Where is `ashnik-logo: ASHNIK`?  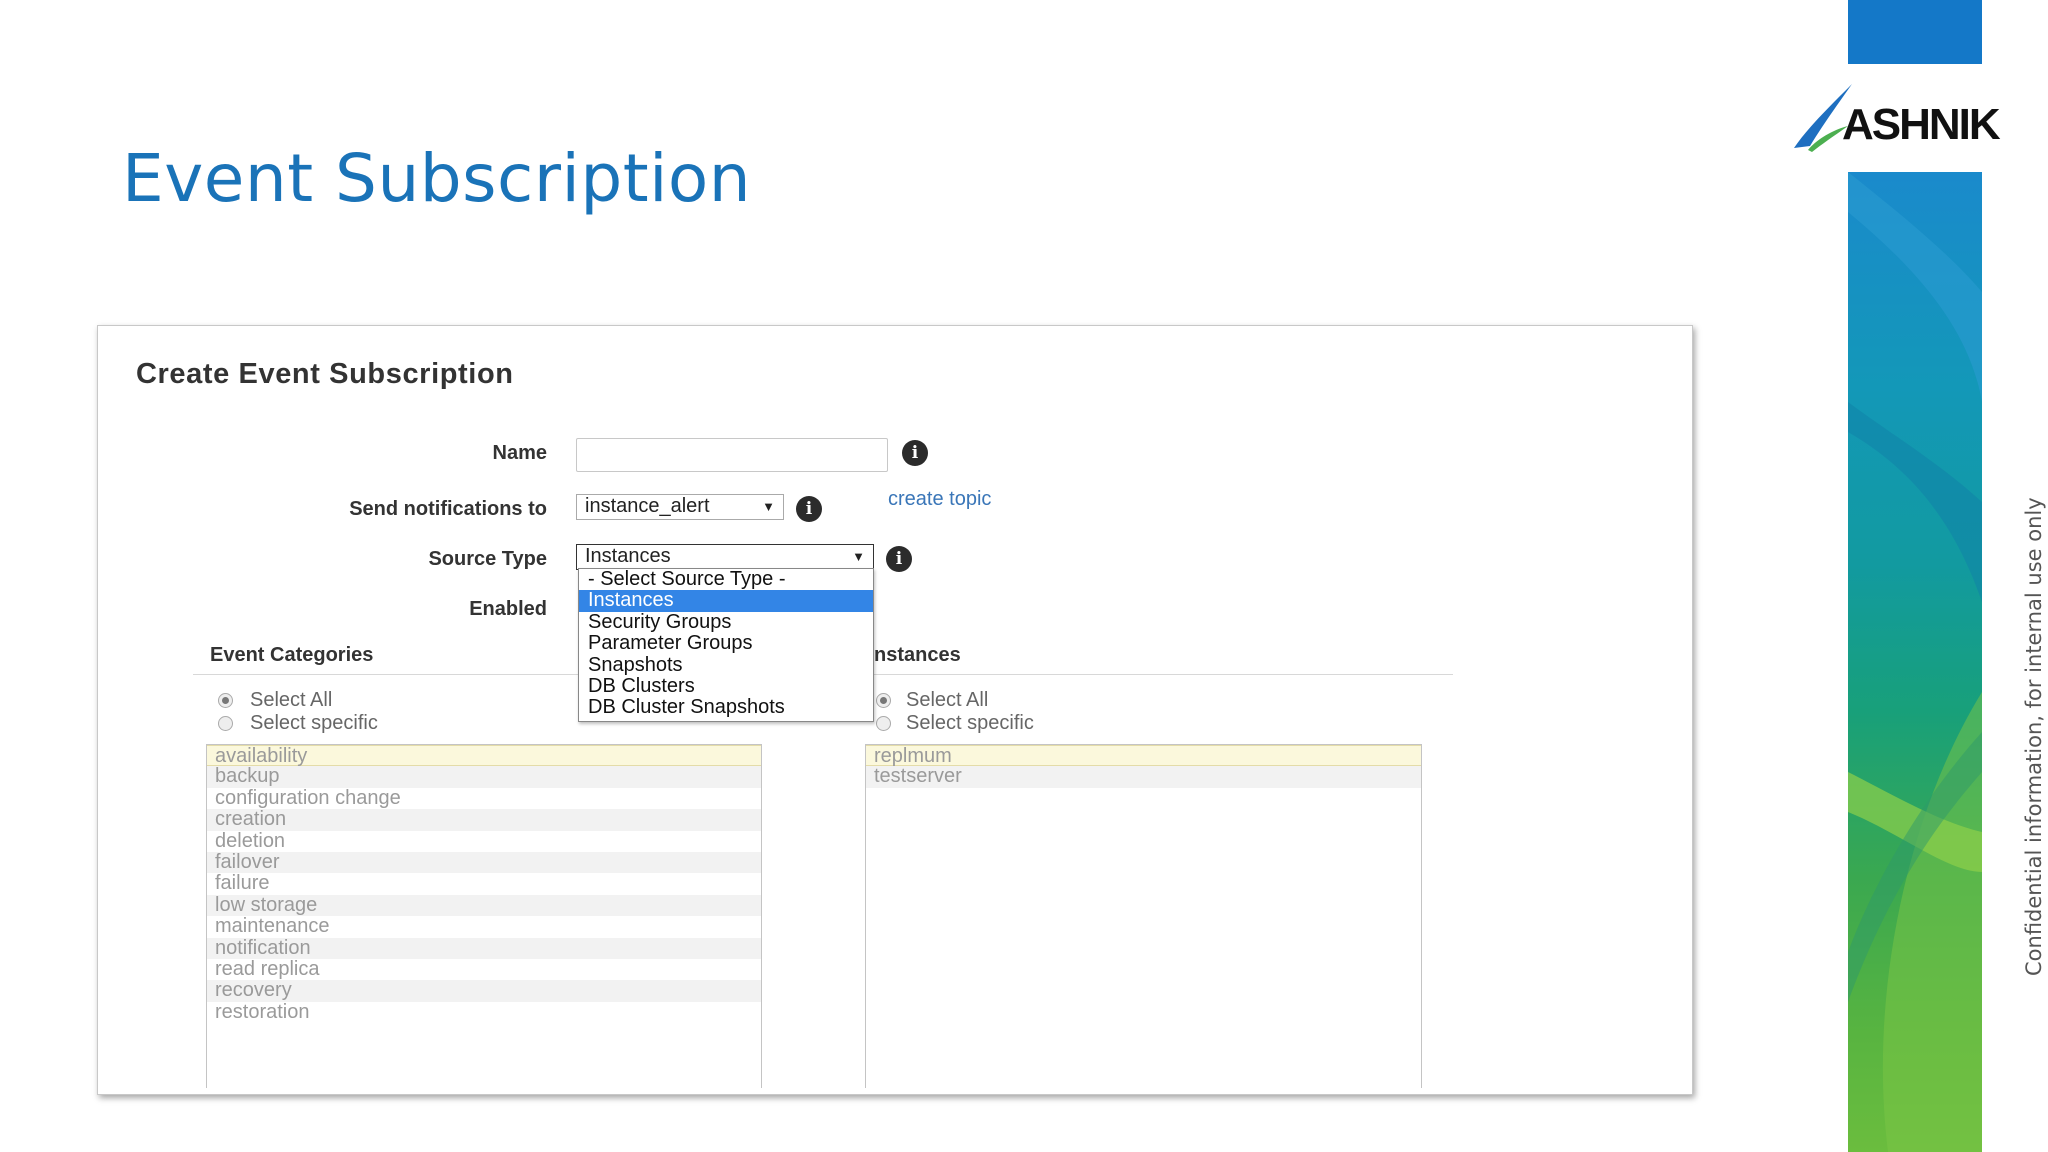
ashnik-logo: ASHNIK is located at coordinates (1896, 118).